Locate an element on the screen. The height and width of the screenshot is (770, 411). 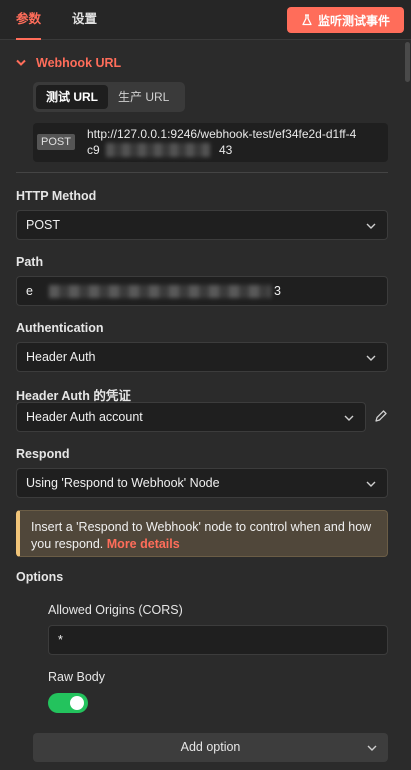
respond-select: Using 'Respond to Webhook' Node is located at coordinates (202, 483).